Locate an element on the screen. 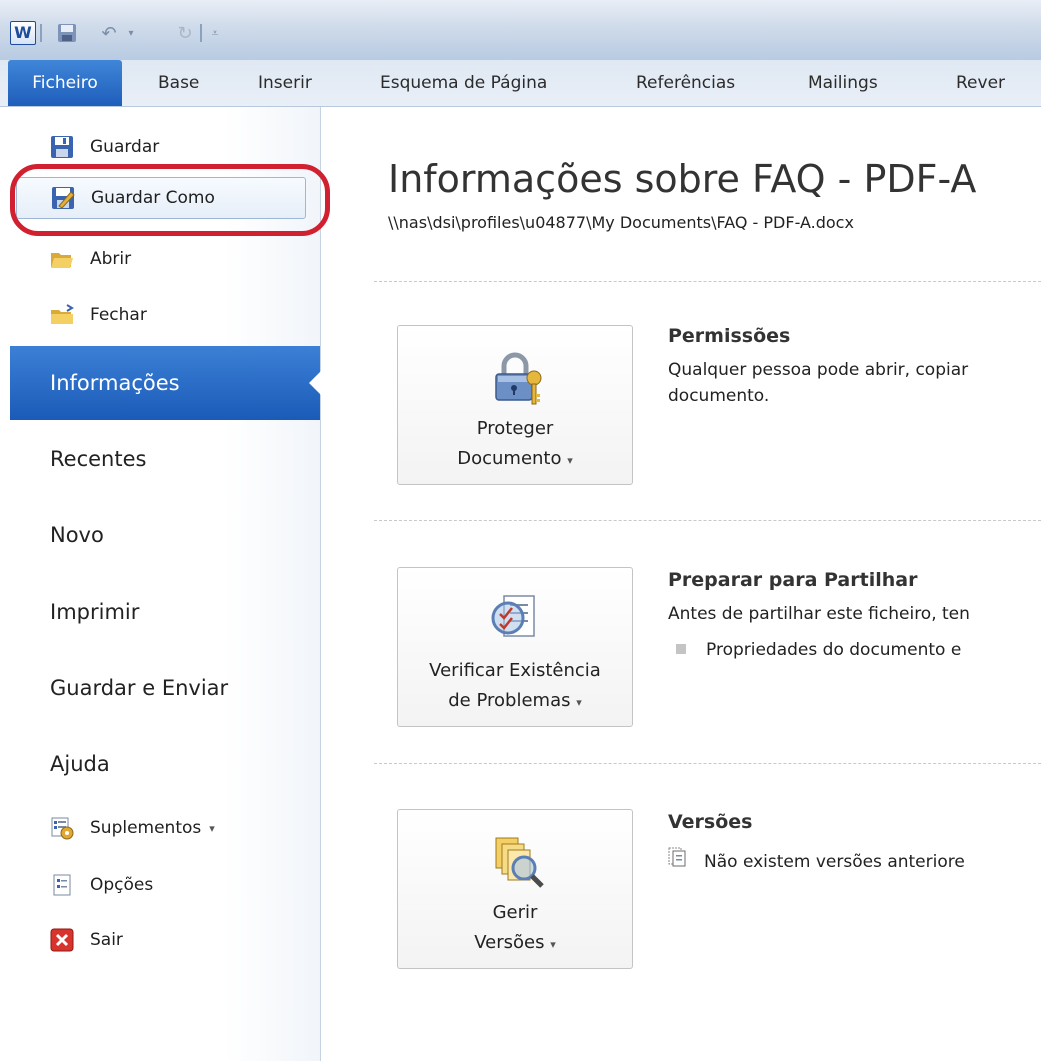  document-version-icon is located at coordinates (677, 861).